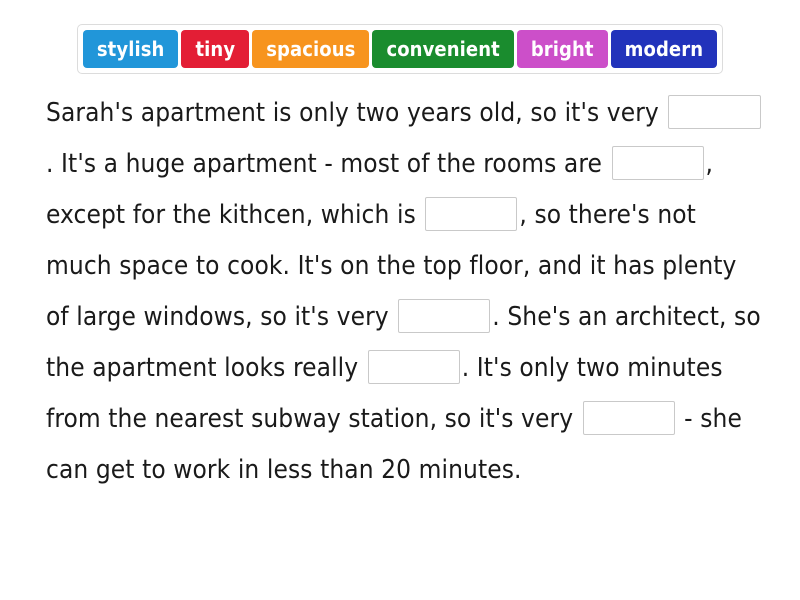  I want to click on word-tile-stylish: stylish, so click(130, 49).